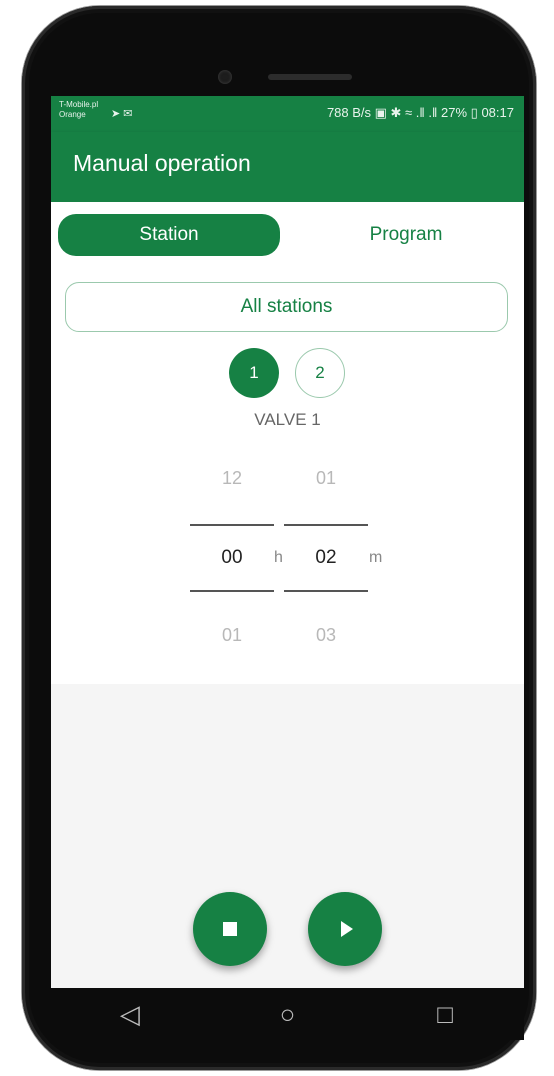  I want to click on hours-value: 00, so click(232, 558).